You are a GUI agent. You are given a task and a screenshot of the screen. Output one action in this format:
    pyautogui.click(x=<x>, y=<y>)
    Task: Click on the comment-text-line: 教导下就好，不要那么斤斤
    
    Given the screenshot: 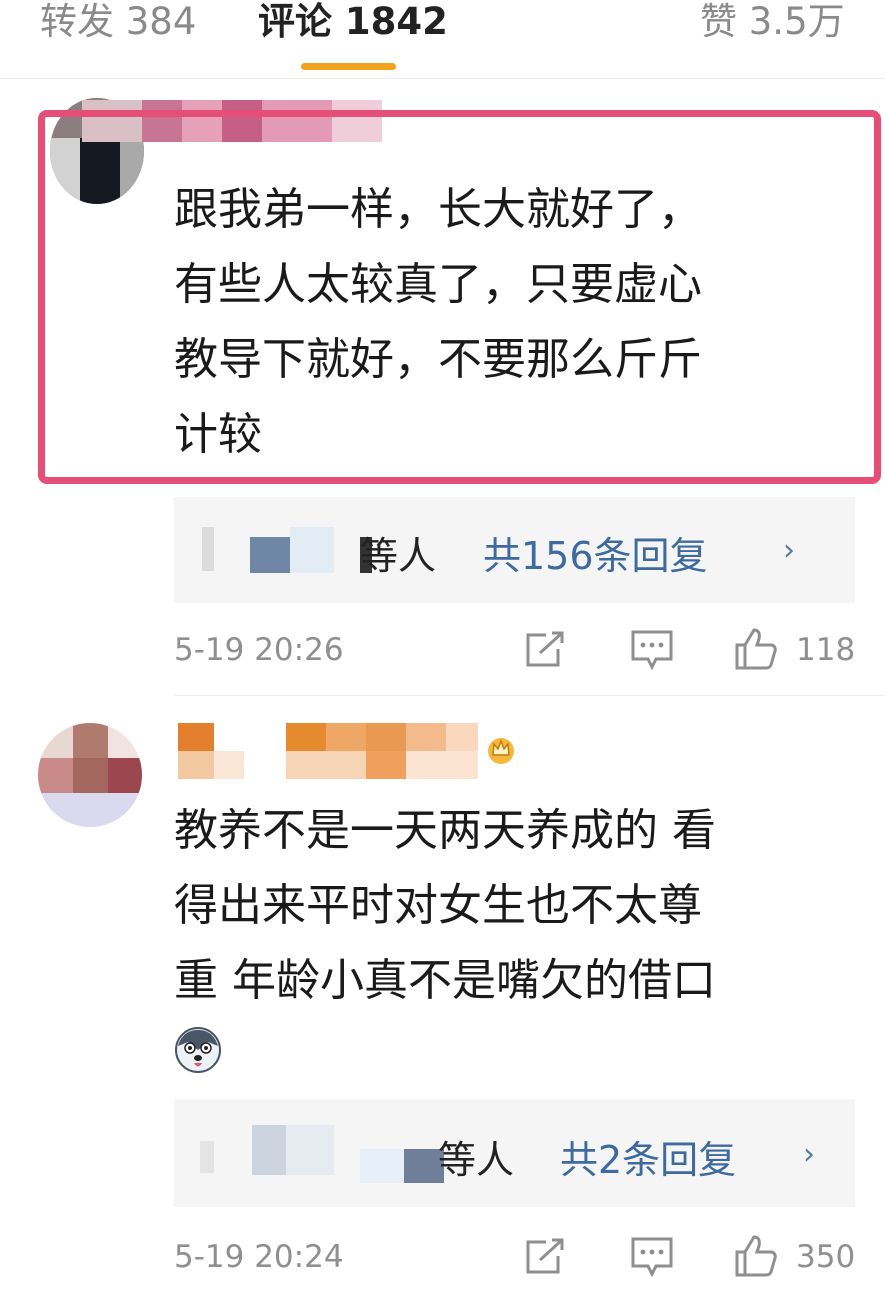 What is the action you would take?
    pyautogui.click(x=438, y=359)
    